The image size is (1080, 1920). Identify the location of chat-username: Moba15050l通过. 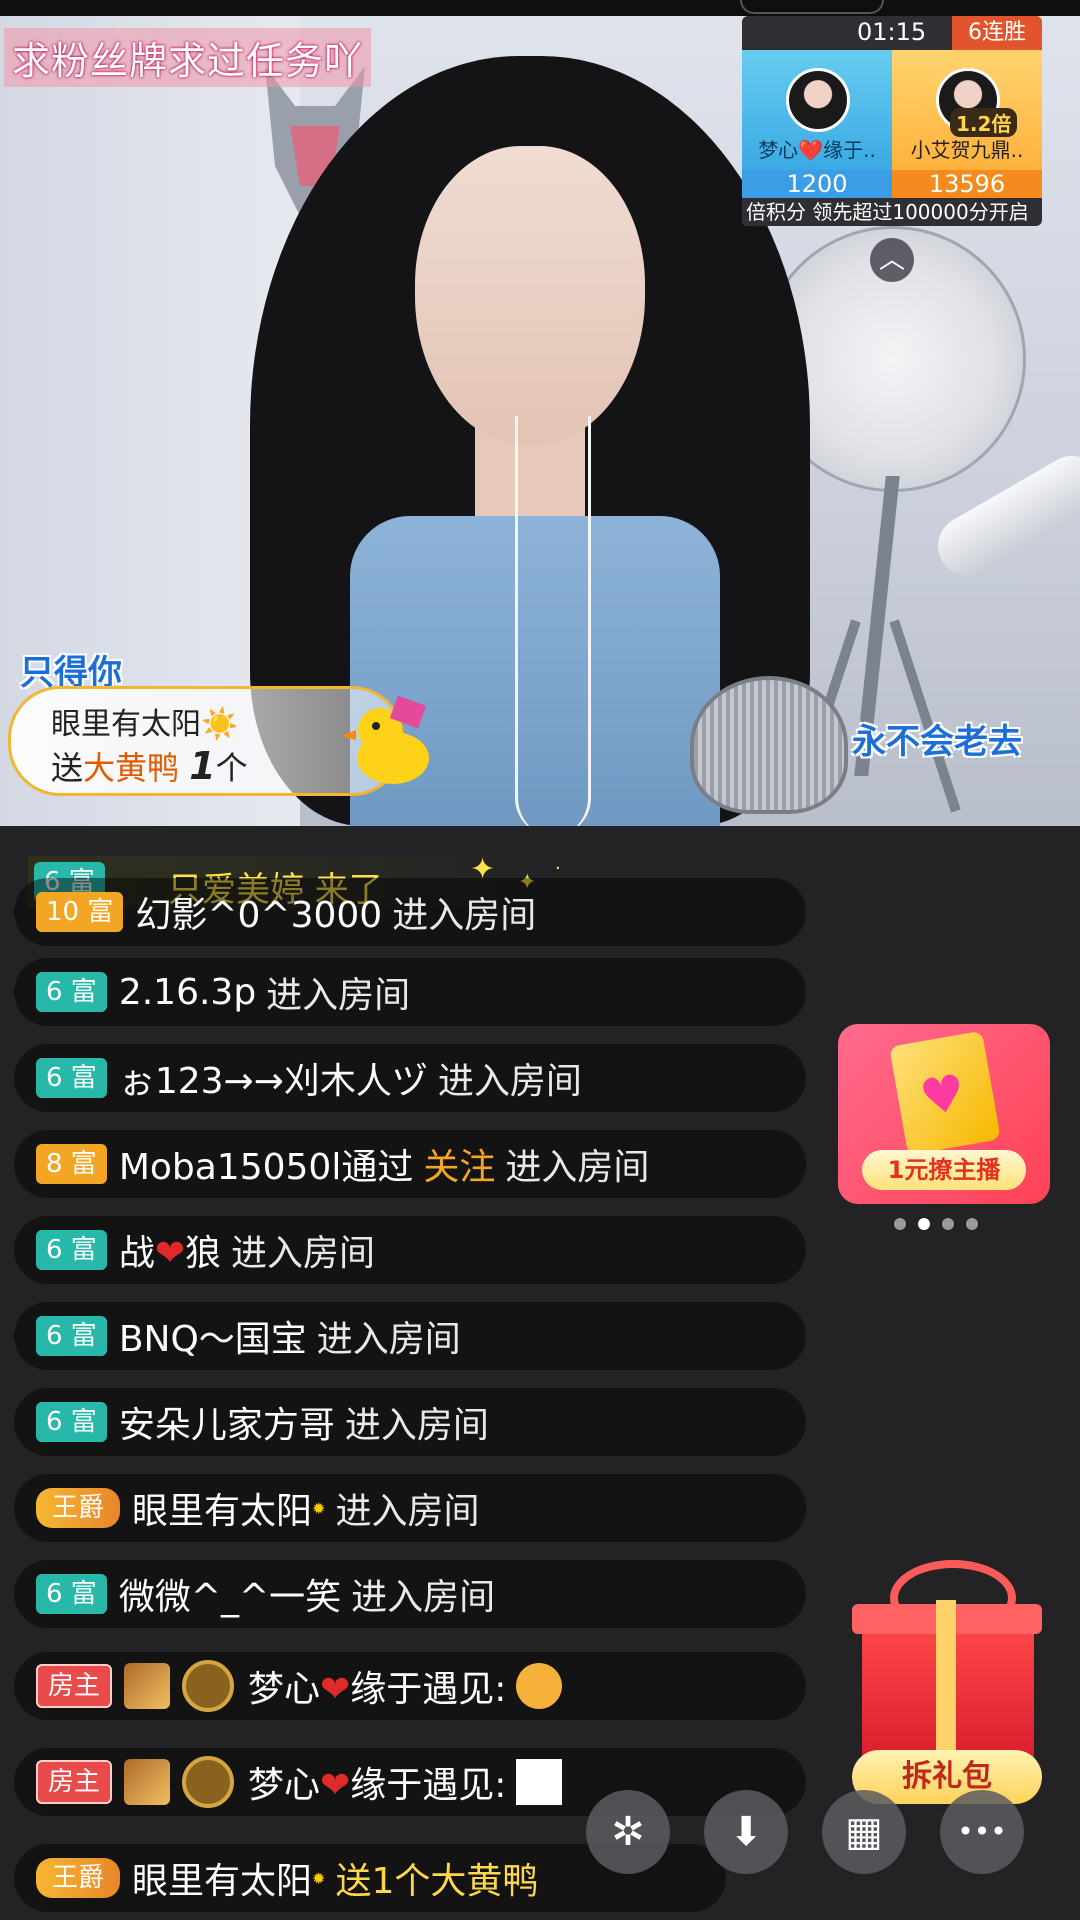
(266, 1164).